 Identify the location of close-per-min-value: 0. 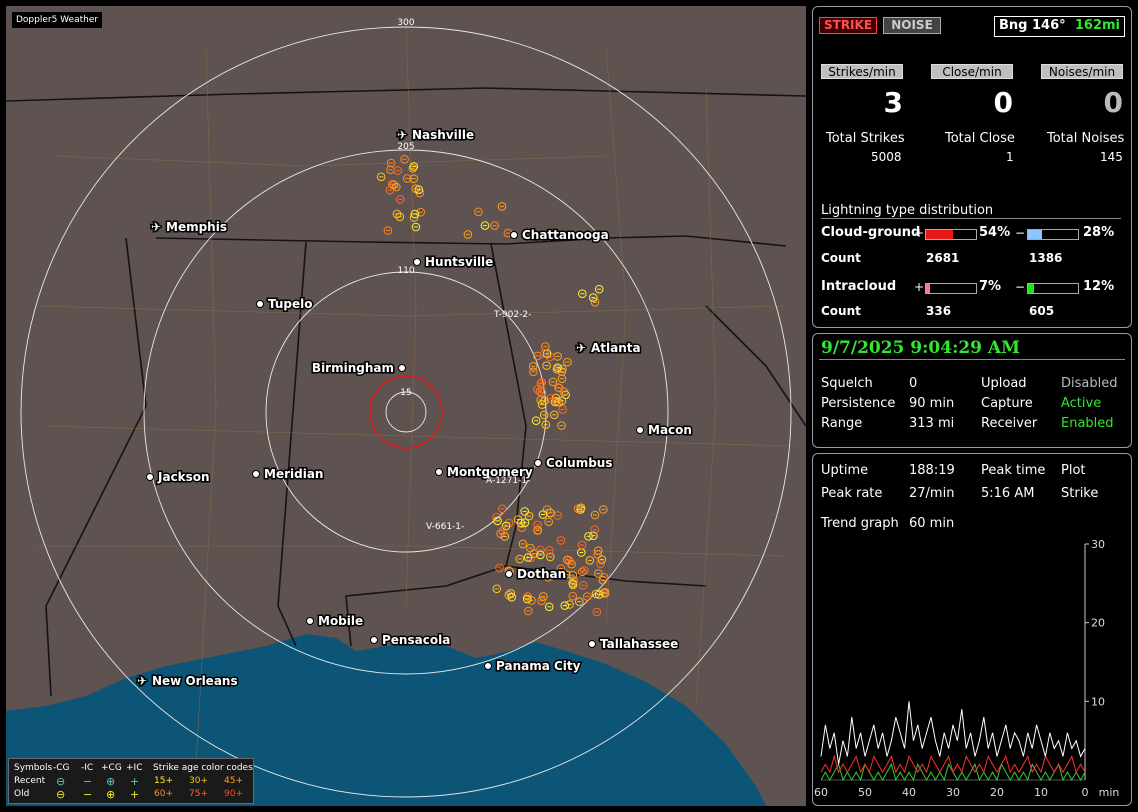
(1003, 102).